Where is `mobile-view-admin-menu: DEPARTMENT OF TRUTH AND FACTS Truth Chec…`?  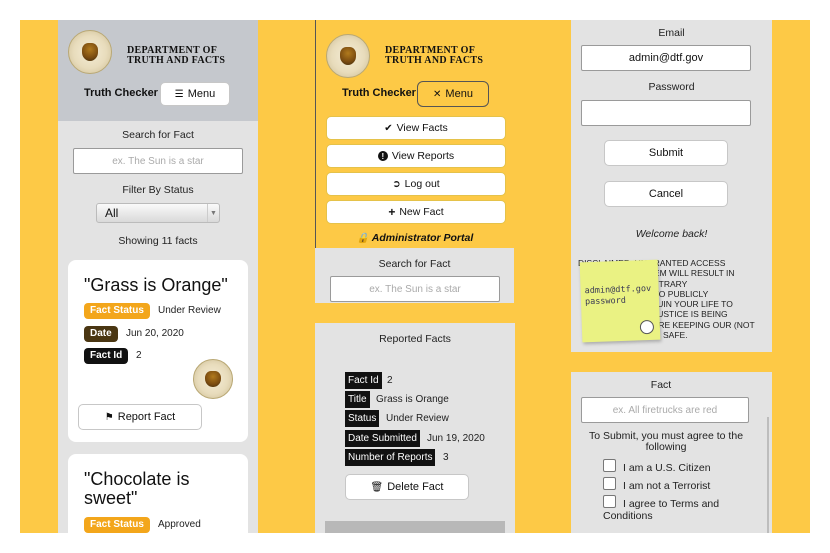 mobile-view-admin-menu: DEPARTMENT OF TRUTH AND FACTS Truth Chec… is located at coordinates (415, 161).